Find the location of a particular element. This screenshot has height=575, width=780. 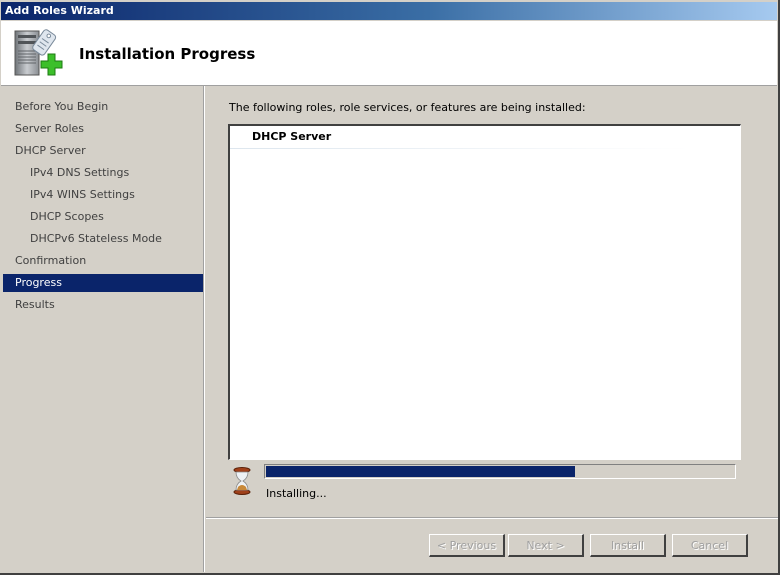

wizard-header: Installation Progress is located at coordinates (389, 53).